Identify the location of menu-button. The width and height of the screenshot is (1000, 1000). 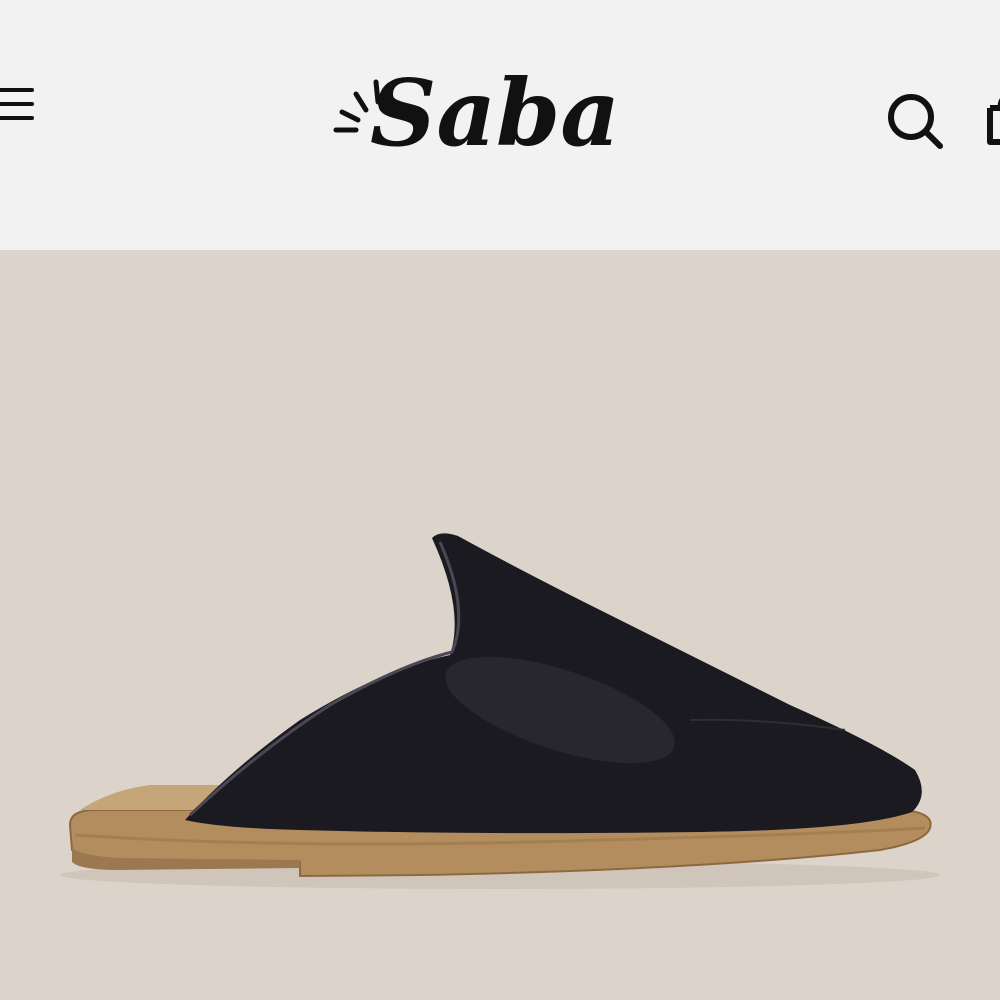
(18, 104).